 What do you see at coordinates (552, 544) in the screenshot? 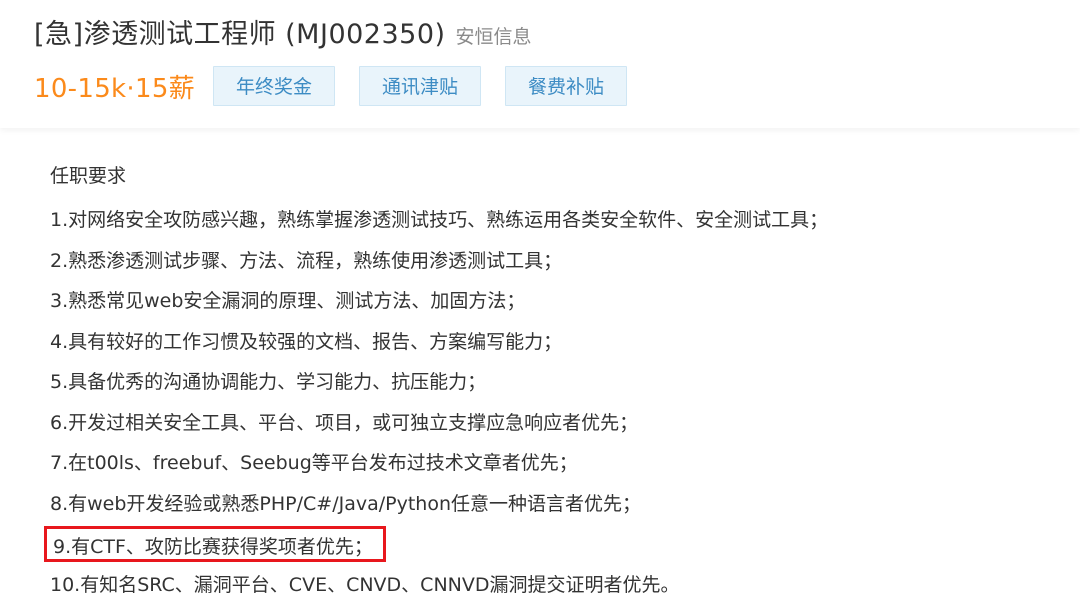
I see `highlighted-requirement-wrapper: 9.有CTF、攻防比赛获得奖项者优先；` at bounding box center [552, 544].